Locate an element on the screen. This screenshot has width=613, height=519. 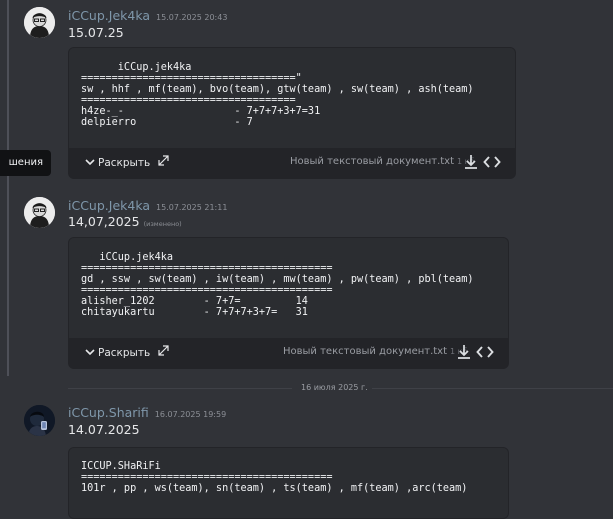
message-author: iCCup.Jek4ka 15.07.2025 21:11 is located at coordinates (147, 205).